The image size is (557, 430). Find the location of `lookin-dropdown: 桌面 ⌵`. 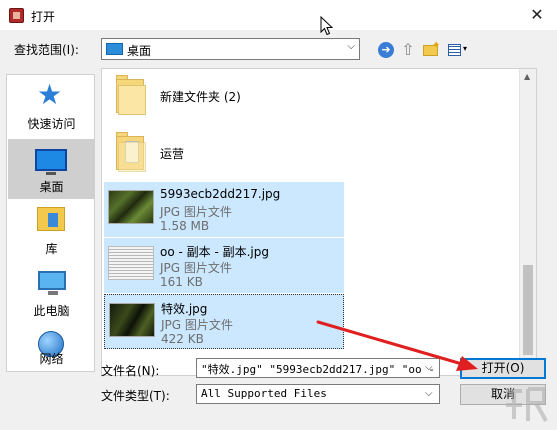

lookin-dropdown: 桌面 ⌵ is located at coordinates (230, 49).